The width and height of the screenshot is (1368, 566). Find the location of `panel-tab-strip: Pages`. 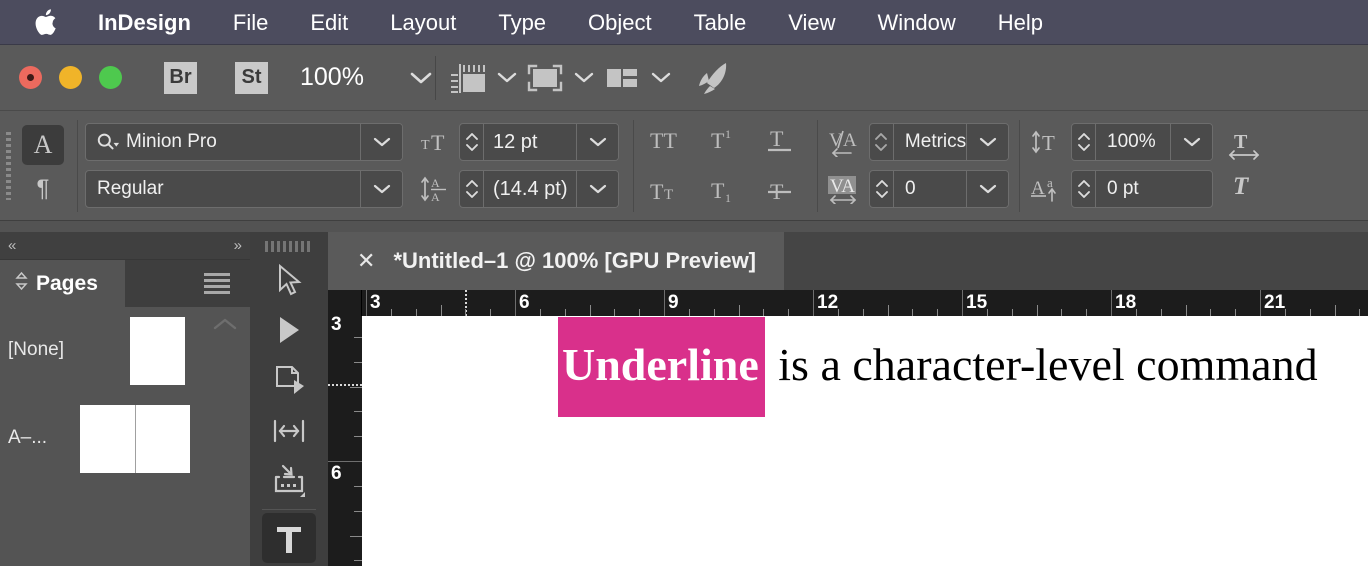

panel-tab-strip: Pages is located at coordinates (125, 283).